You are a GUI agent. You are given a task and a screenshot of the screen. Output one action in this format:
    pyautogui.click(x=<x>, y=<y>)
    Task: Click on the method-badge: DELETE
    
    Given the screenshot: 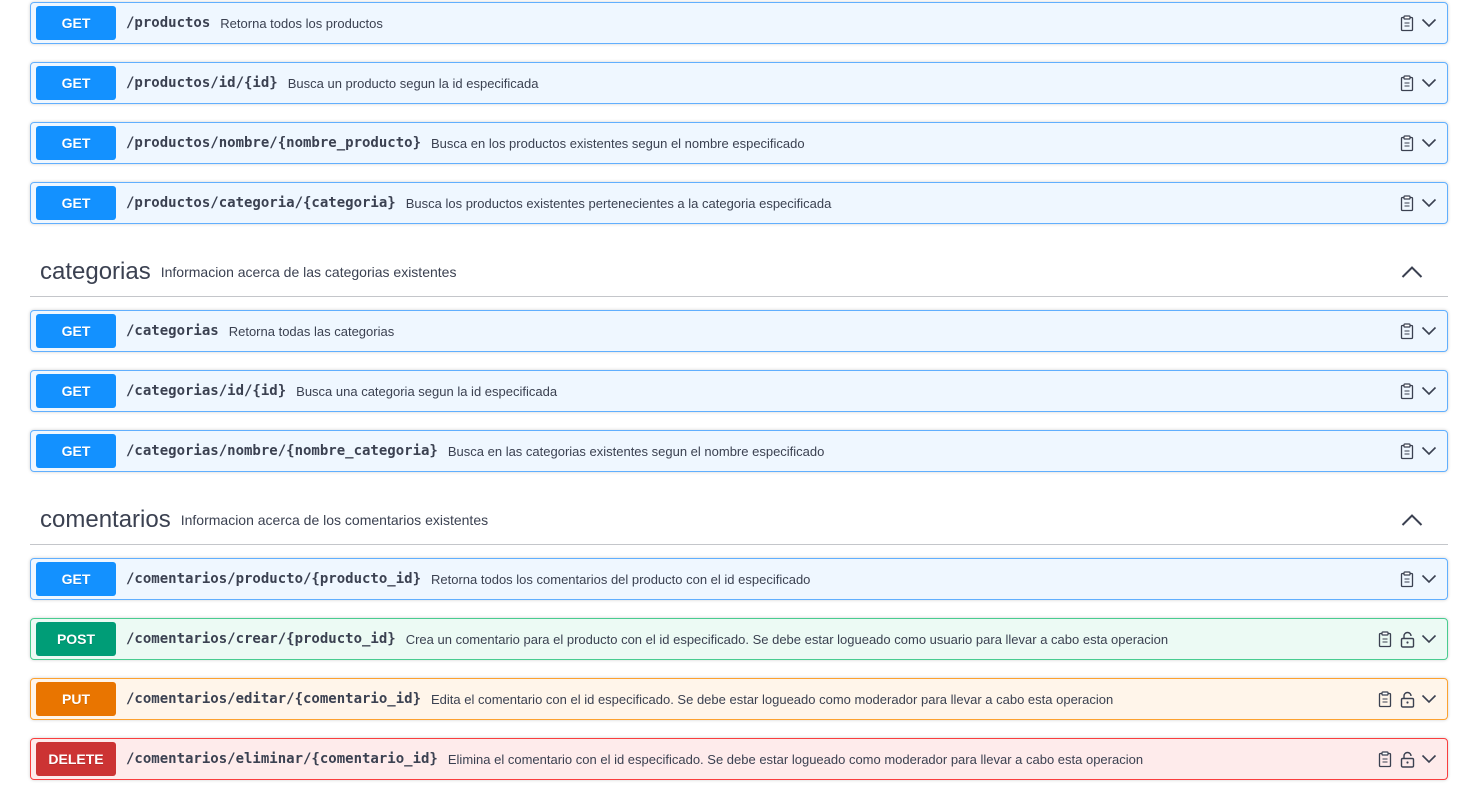 What is the action you would take?
    pyautogui.click(x=76, y=759)
    